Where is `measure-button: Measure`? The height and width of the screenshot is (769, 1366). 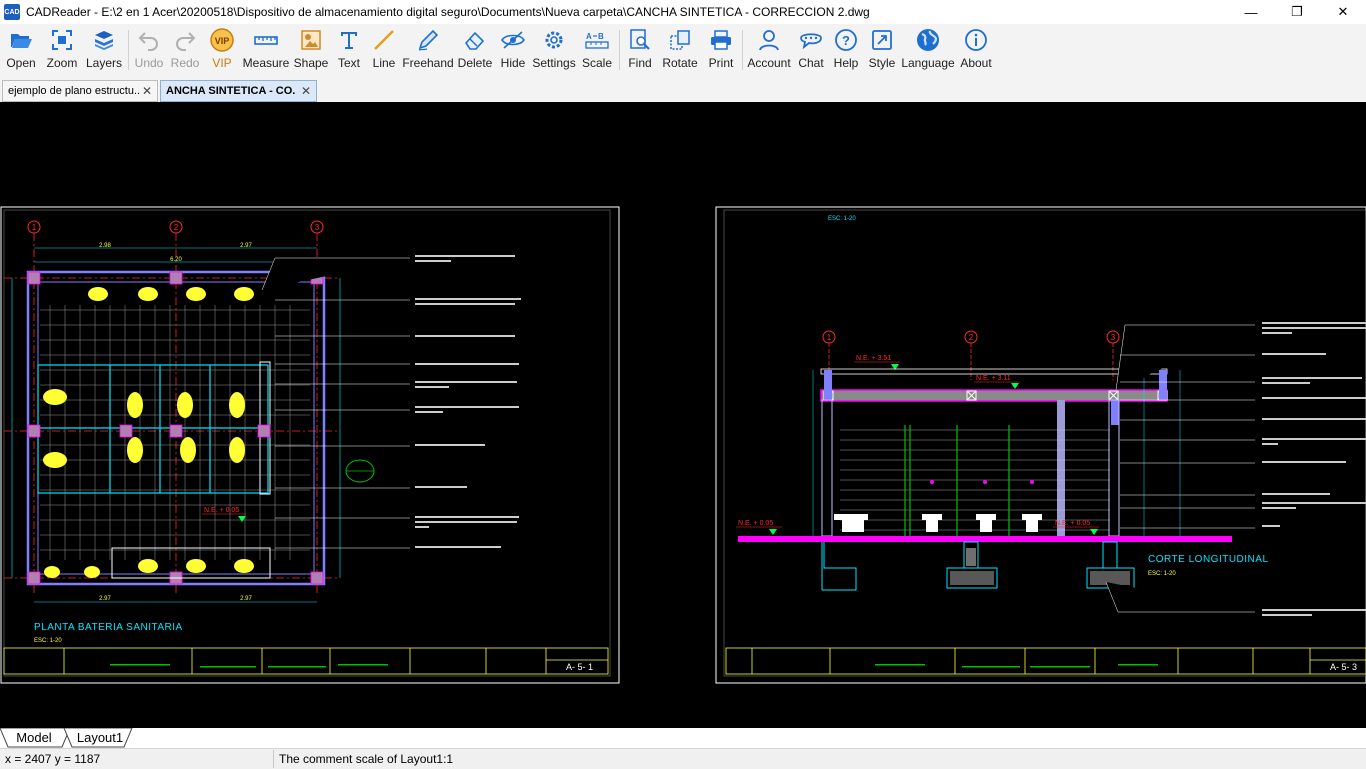
measure-button: Measure is located at coordinates (266, 50).